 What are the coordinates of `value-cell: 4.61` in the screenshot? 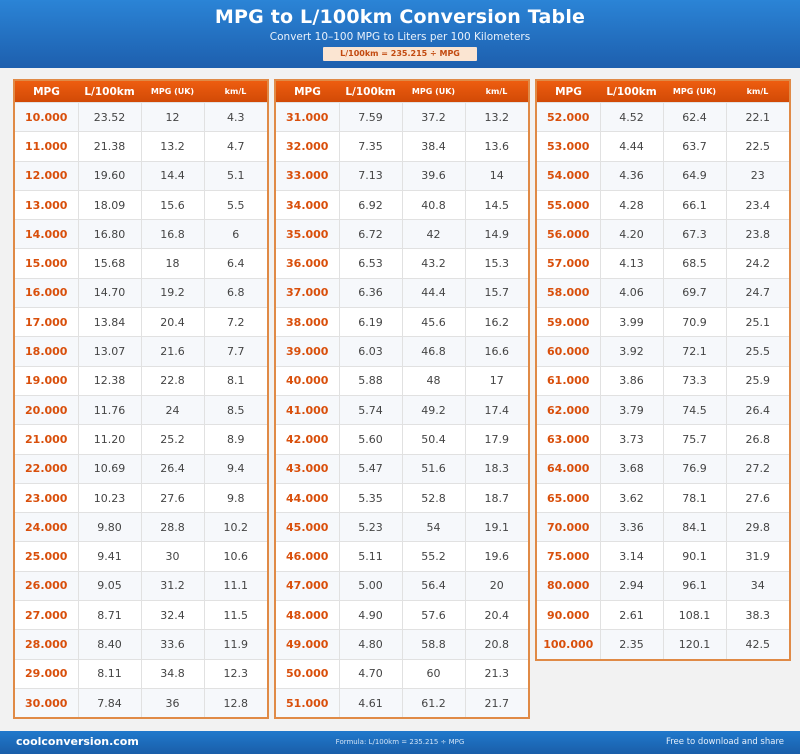 It's located at (370, 702).